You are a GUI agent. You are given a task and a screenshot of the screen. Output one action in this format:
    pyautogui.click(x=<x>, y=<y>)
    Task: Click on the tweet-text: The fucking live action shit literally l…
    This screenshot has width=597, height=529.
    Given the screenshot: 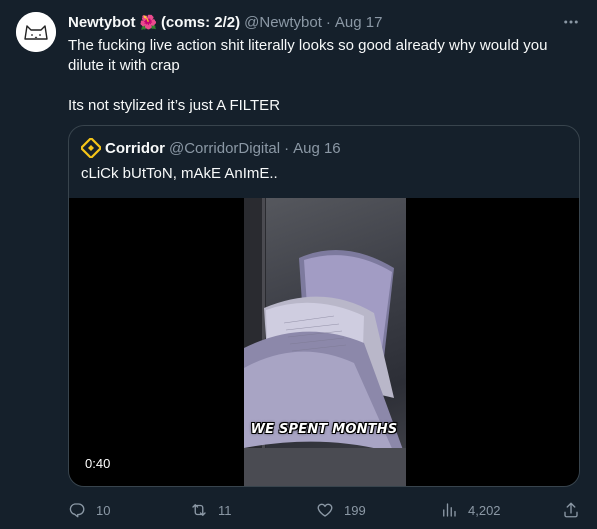 What is the action you would take?
    pyautogui.click(x=323, y=76)
    